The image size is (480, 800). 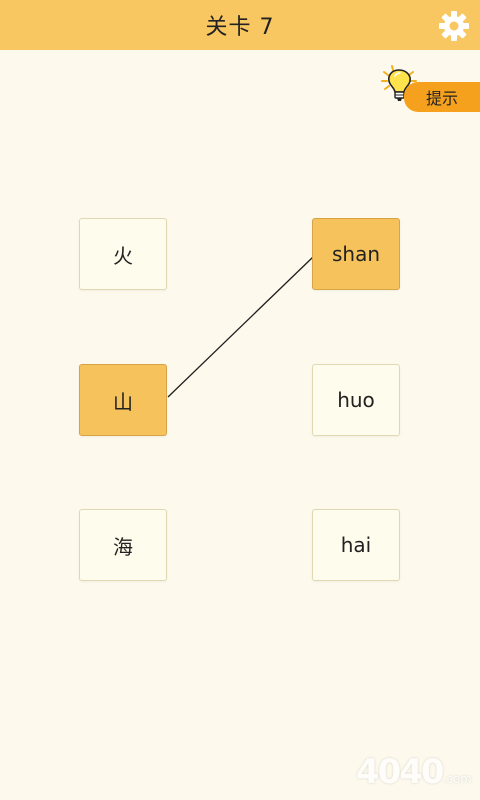 I want to click on character-card-left-1: 火, so click(x=123, y=254).